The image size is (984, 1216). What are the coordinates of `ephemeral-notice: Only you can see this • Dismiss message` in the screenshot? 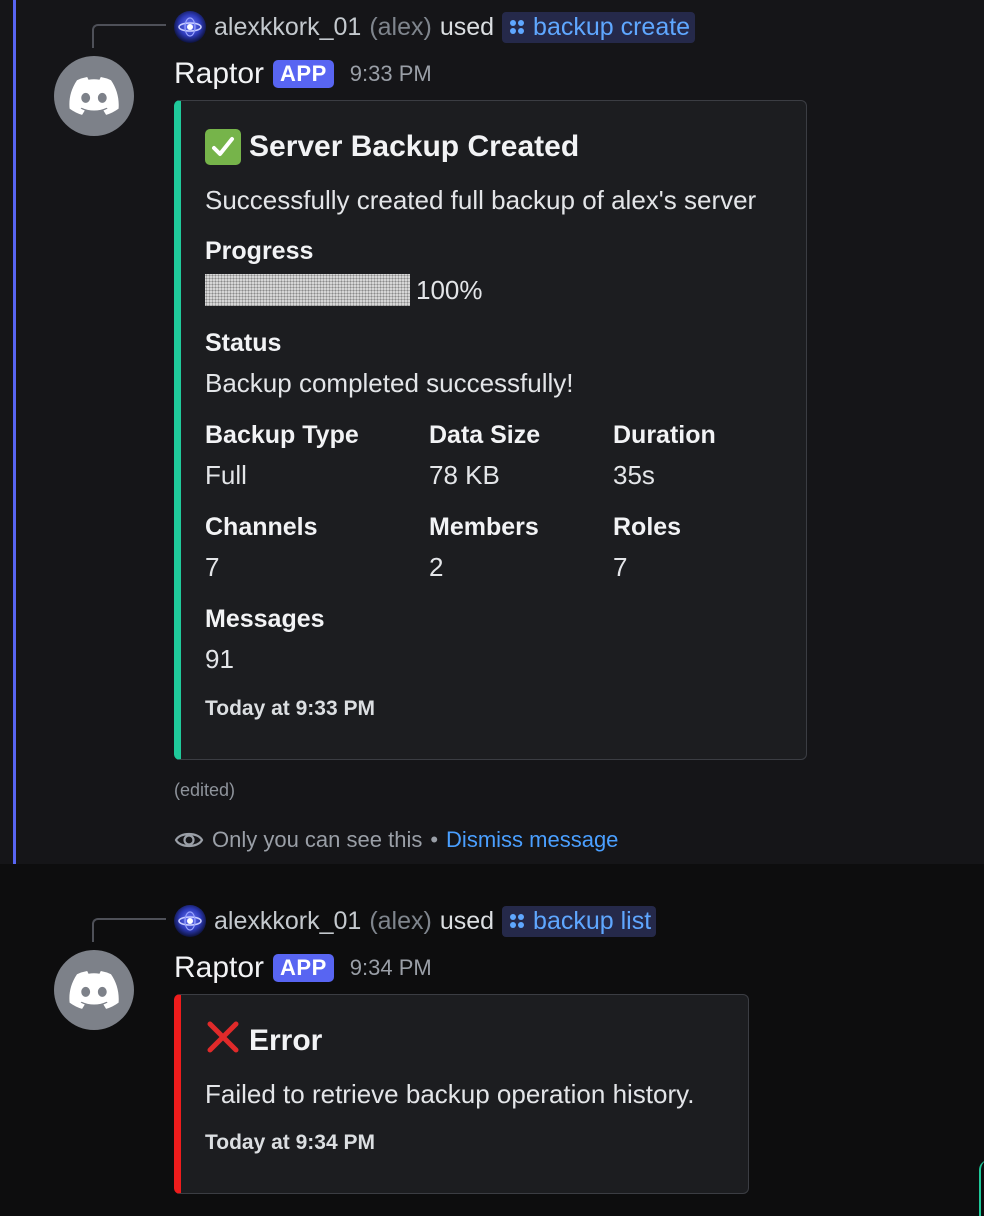 It's located at (396, 840).